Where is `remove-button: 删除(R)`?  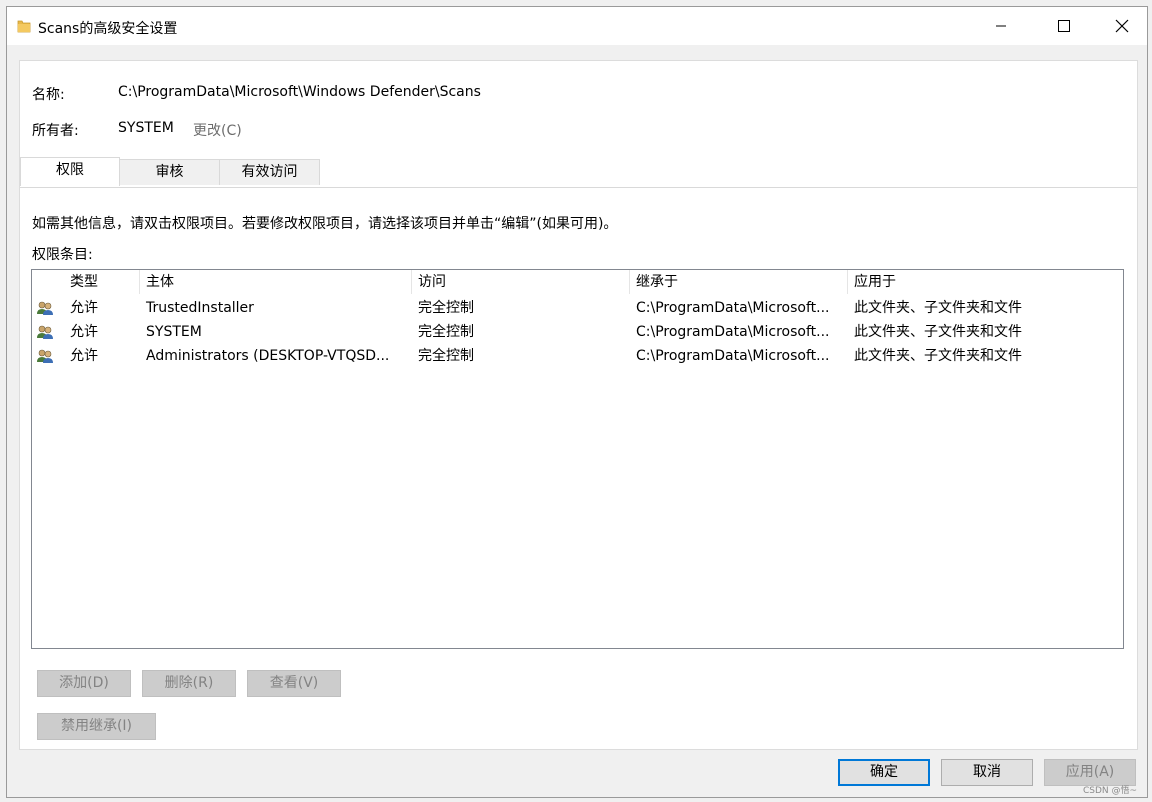 remove-button: 删除(R) is located at coordinates (189, 683).